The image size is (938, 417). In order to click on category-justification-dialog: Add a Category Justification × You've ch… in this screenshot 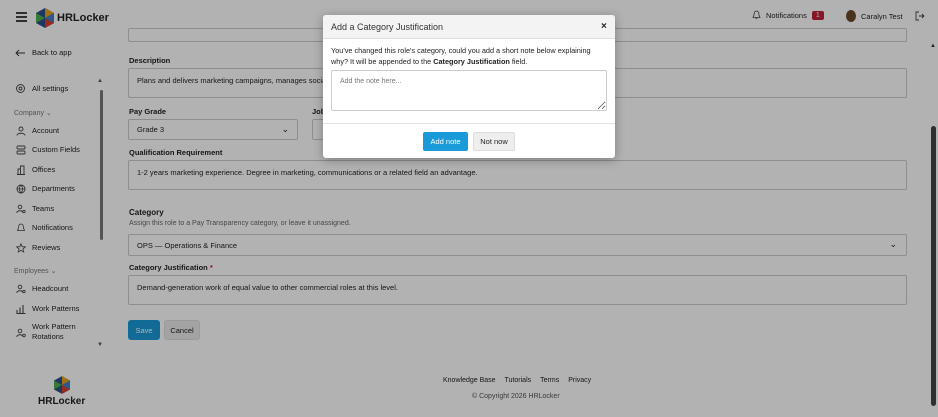, I will do `click(469, 86)`.